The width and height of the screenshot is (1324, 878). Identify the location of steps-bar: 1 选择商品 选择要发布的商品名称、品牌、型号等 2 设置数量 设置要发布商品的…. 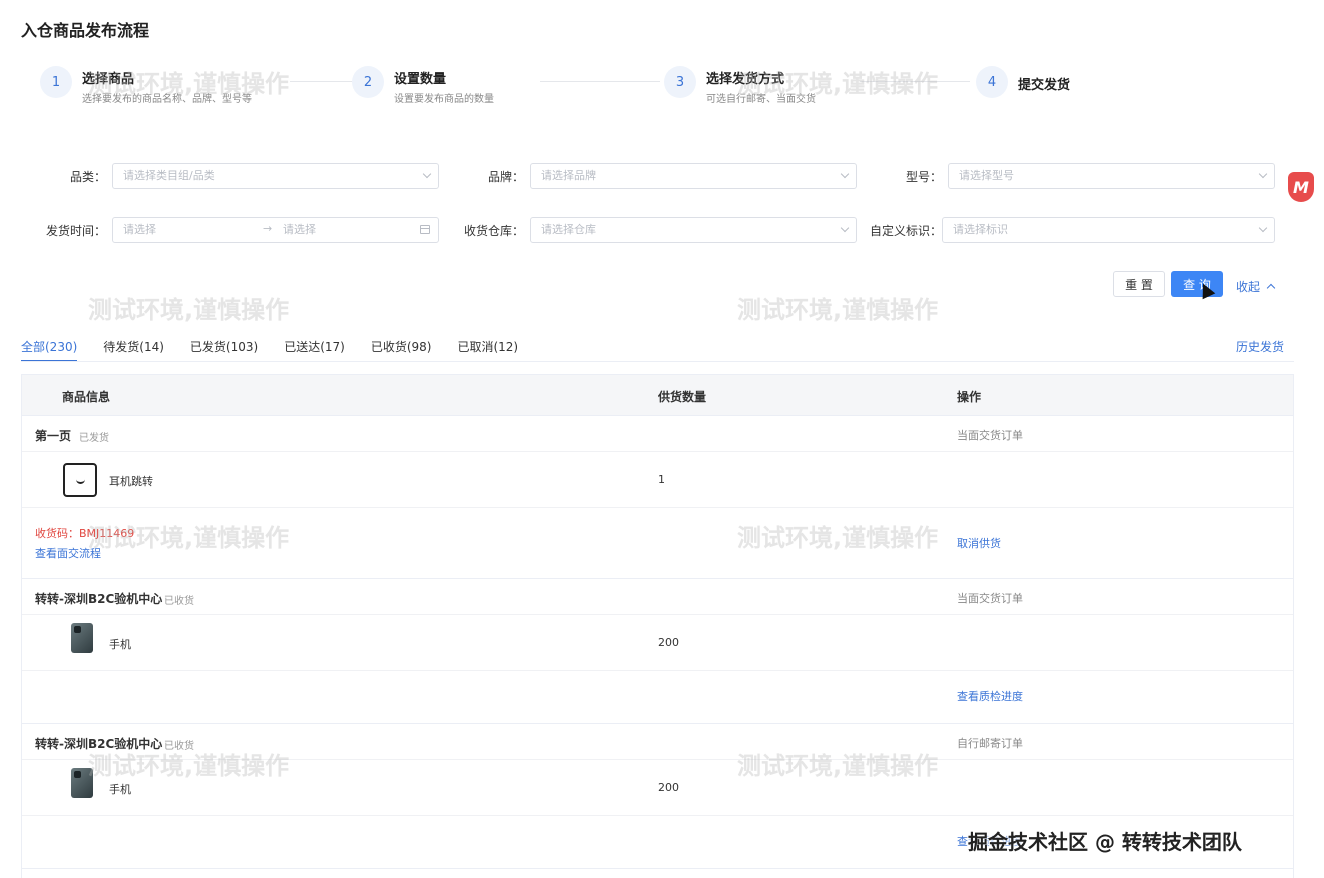
(670, 86).